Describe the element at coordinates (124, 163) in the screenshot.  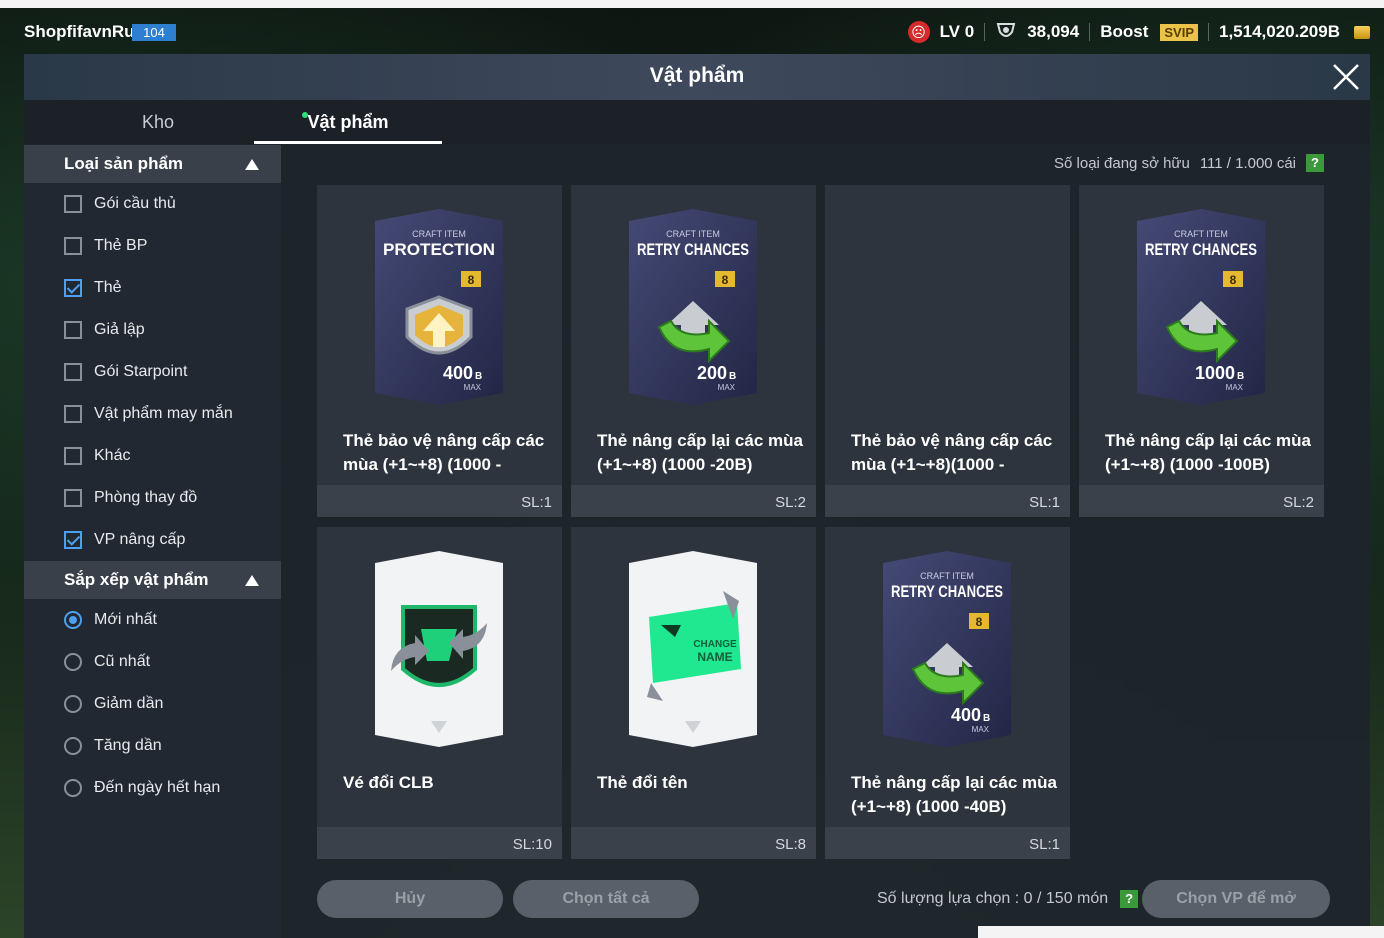
I see `category-header-label: Loại sản phẩm` at that location.